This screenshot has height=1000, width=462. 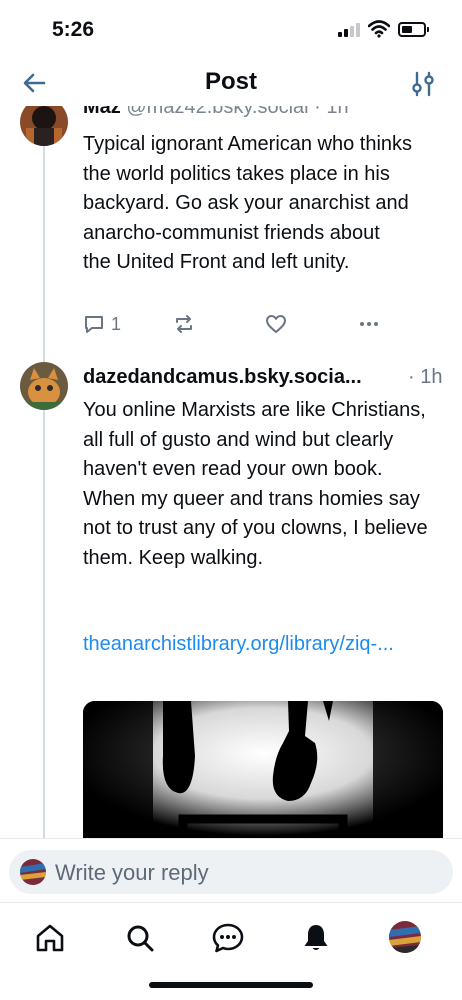 I want to click on repost-icon, so click(x=184, y=324).